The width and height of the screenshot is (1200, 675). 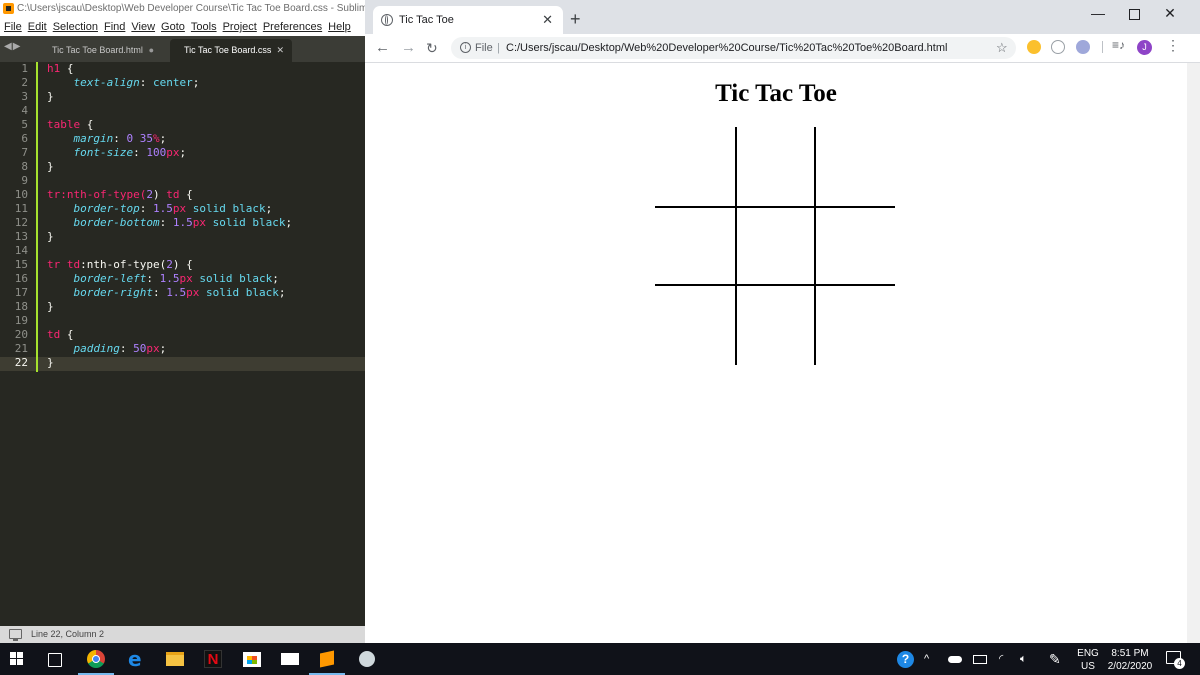 I want to click on extension-circle-icon, so click(x=1058, y=47).